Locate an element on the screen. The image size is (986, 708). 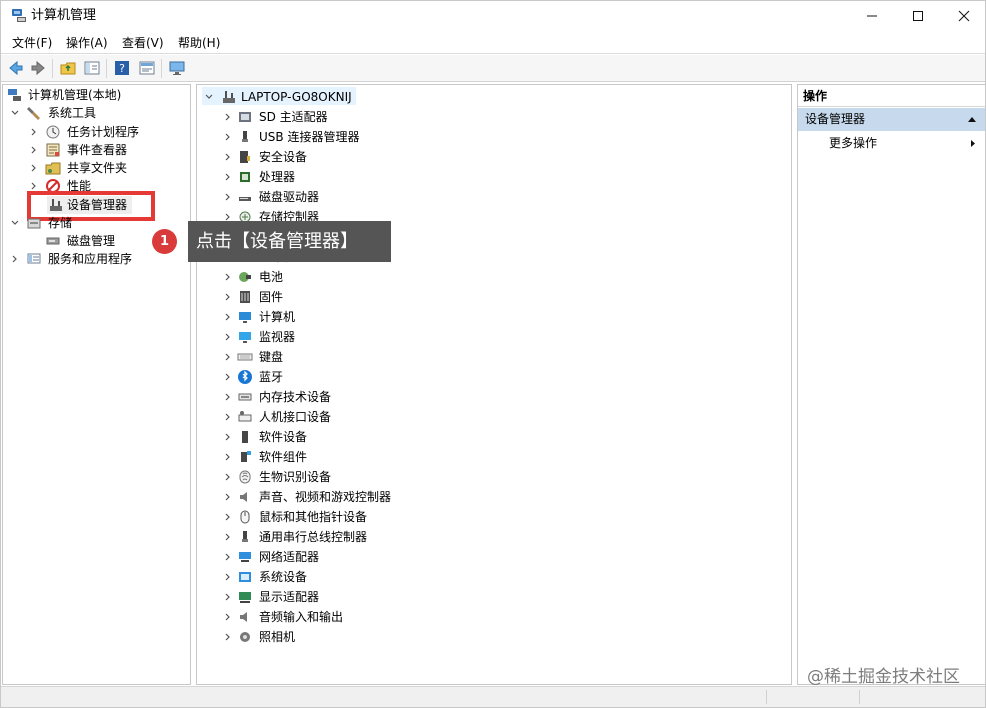
device-category-audio-video-game: 声音、视频和游戏控制器 is located at coordinates (348, 497).